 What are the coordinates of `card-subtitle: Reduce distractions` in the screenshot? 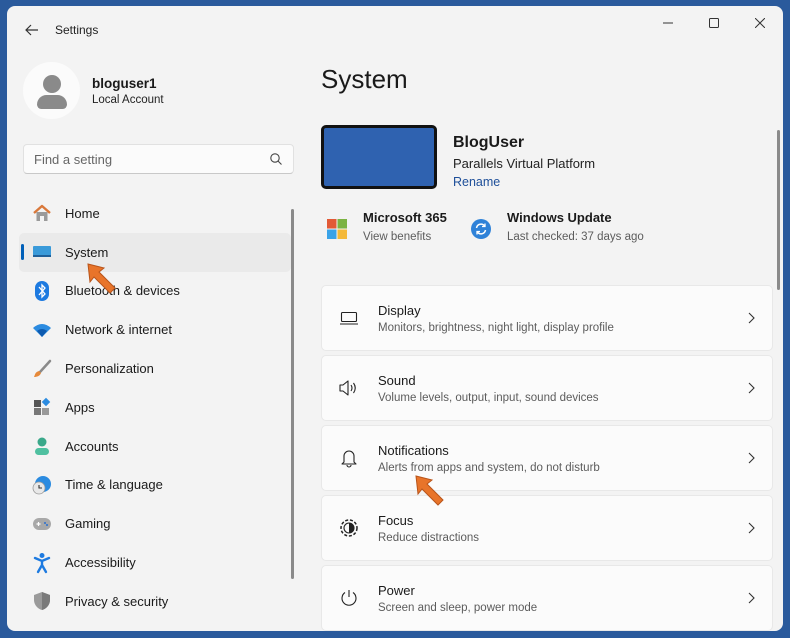 It's located at (428, 537).